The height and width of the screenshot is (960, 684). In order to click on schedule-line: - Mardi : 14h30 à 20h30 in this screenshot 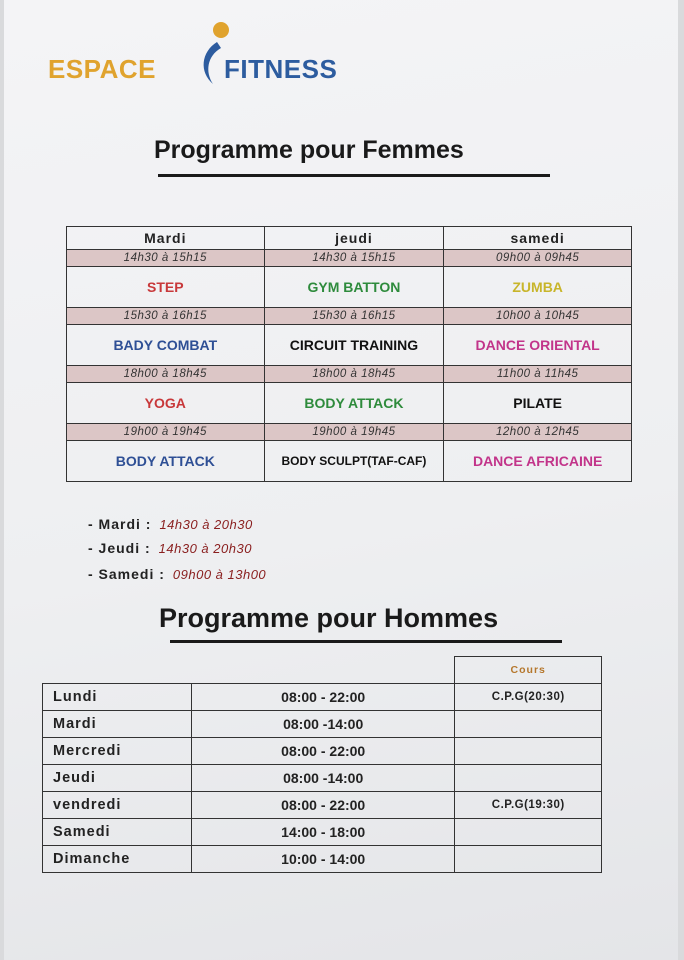, I will do `click(170, 524)`.